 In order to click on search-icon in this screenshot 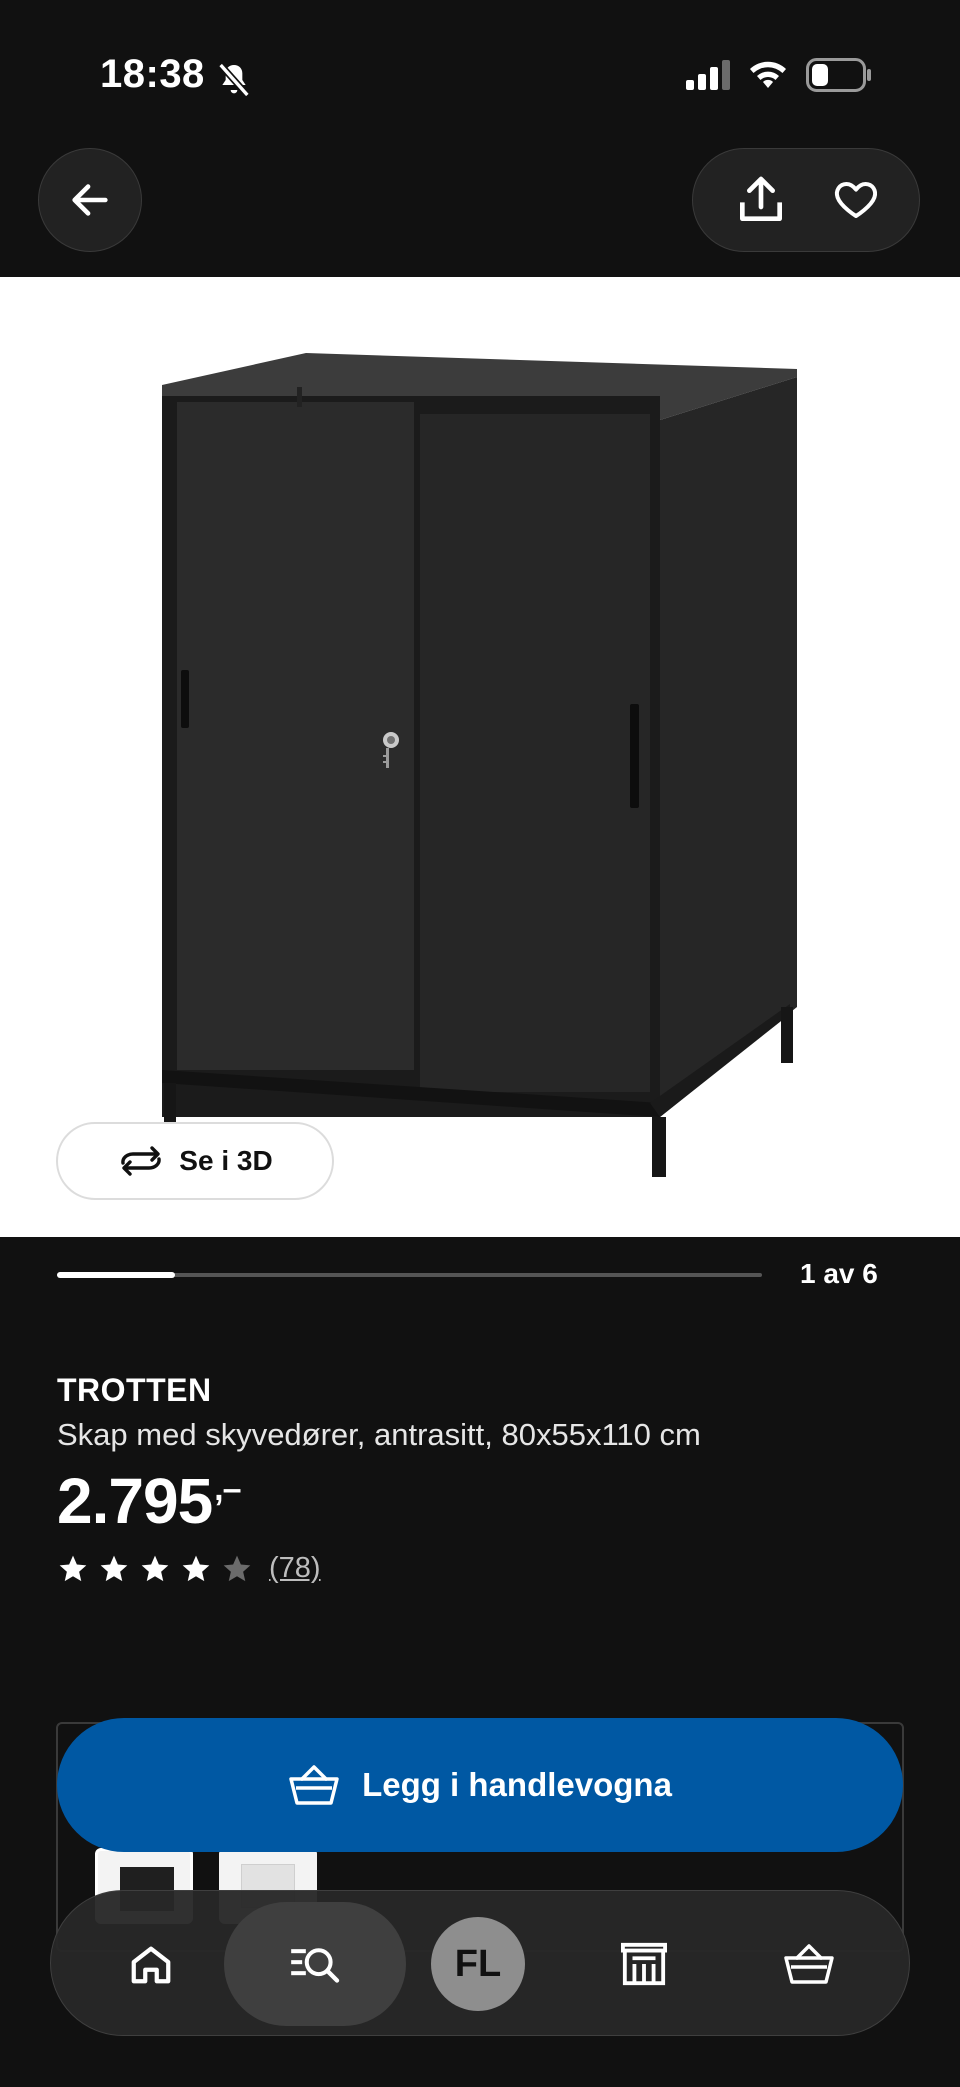, I will do `click(315, 1965)`.